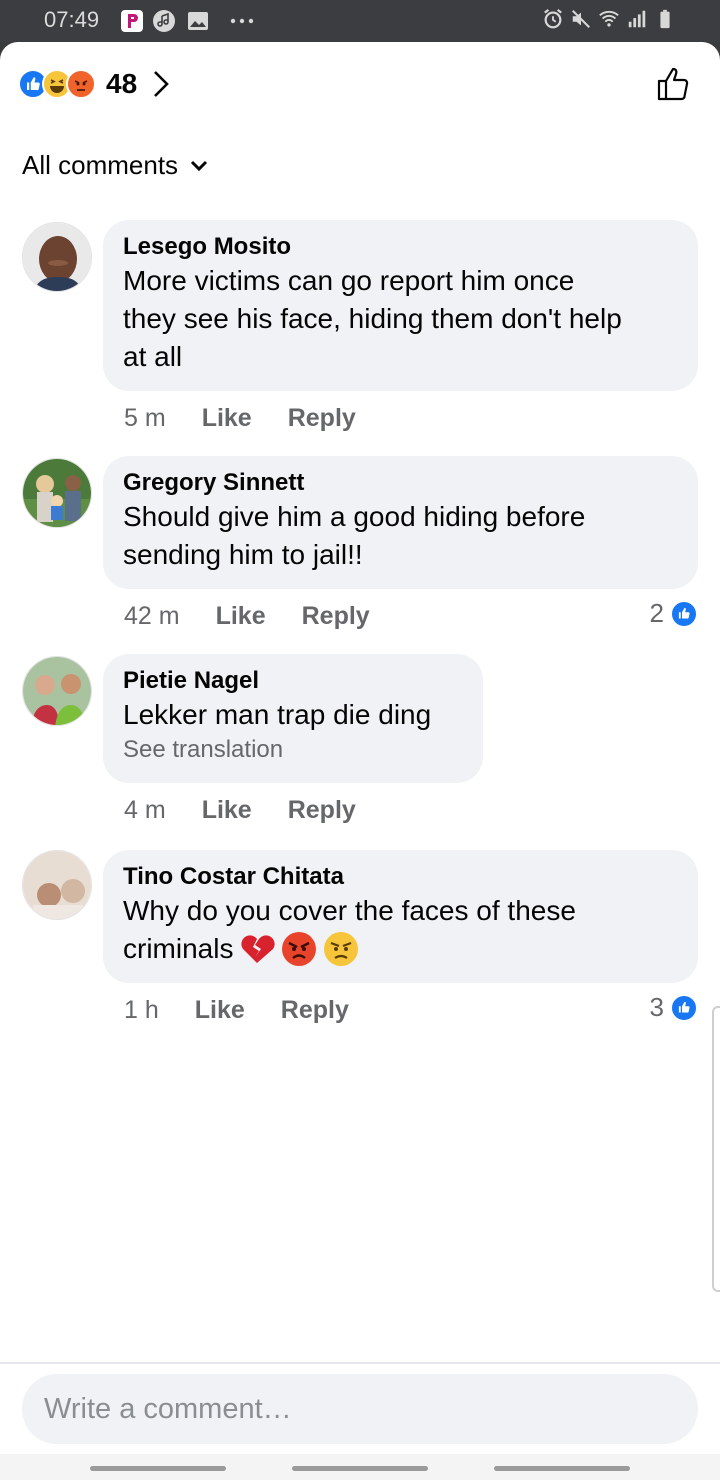  What do you see at coordinates (716, 1149) in the screenshot?
I see `scrollbar` at bounding box center [716, 1149].